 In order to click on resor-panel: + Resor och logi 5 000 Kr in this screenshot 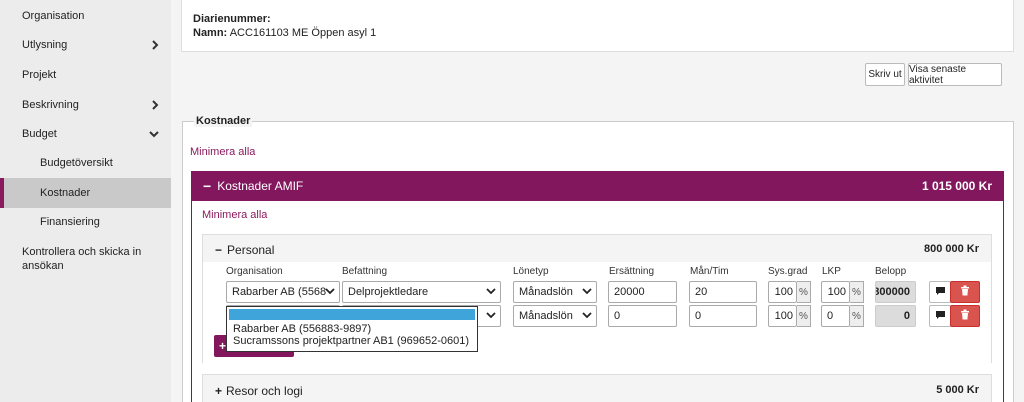, I will do `click(597, 388)`.